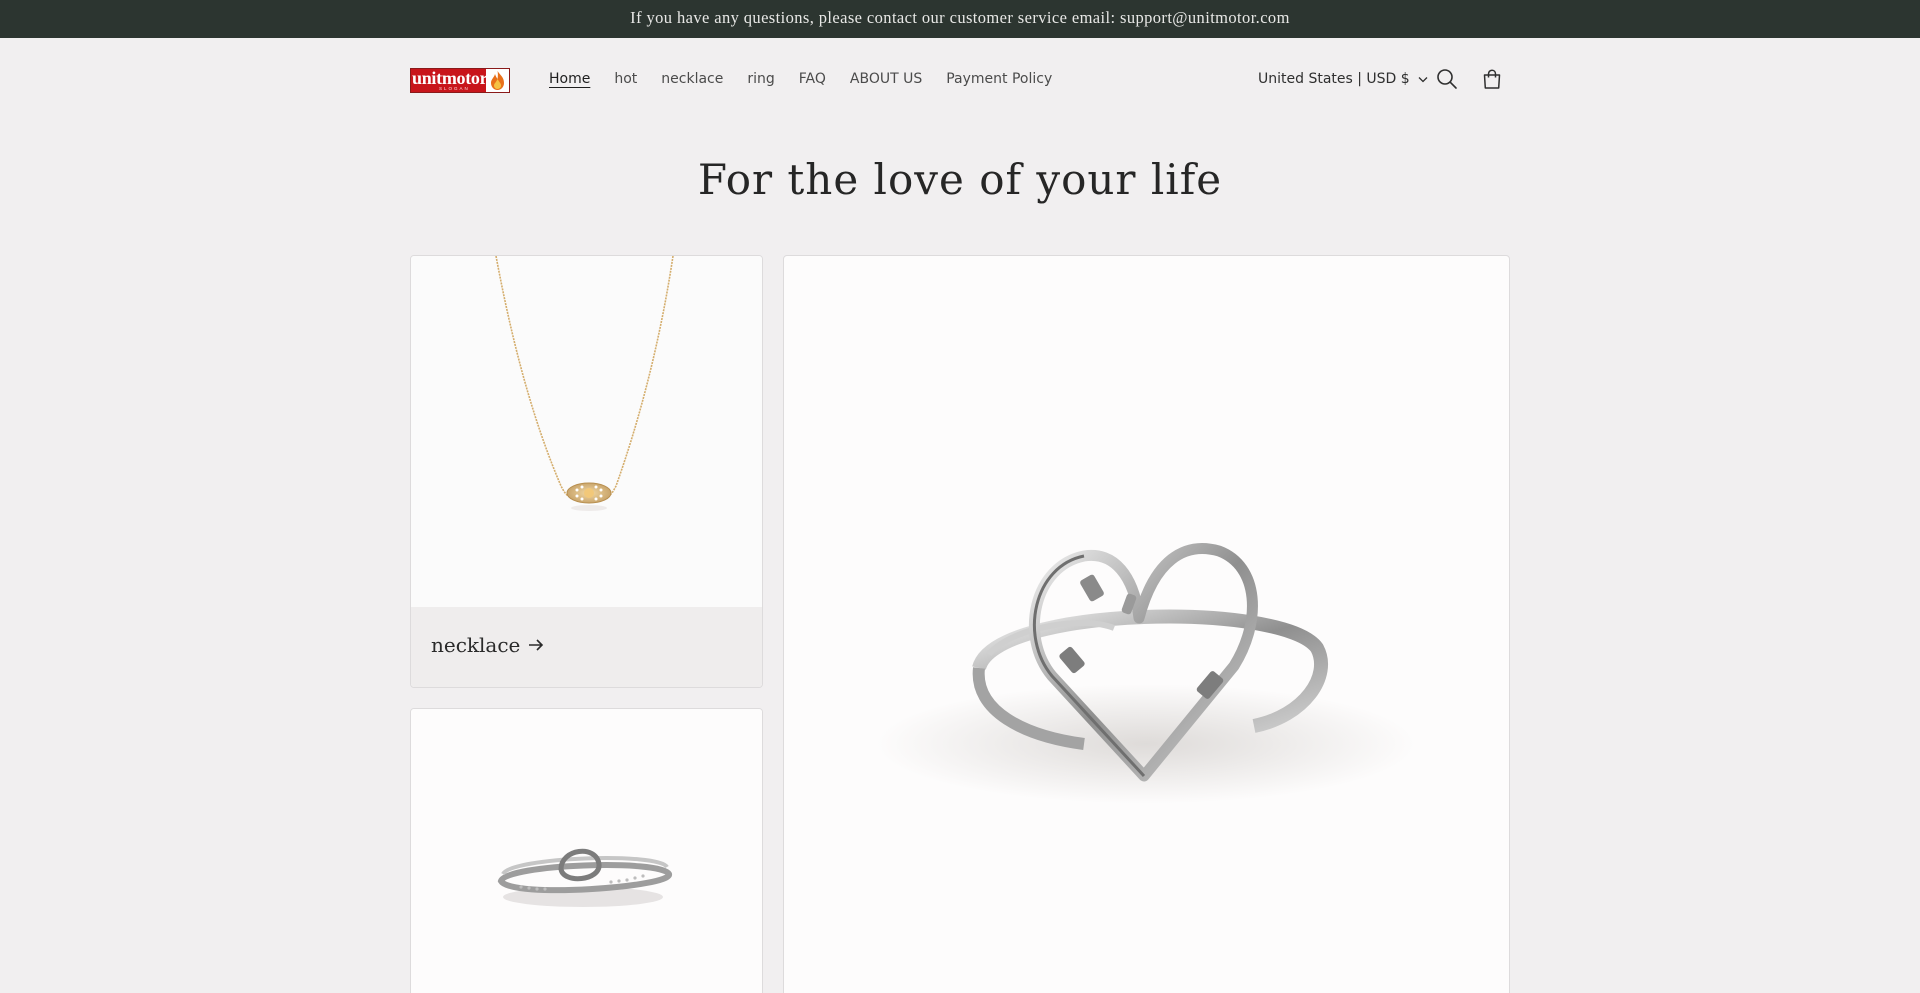 This screenshot has width=1920, height=993. I want to click on heart-ring-image, so click(1146, 673).